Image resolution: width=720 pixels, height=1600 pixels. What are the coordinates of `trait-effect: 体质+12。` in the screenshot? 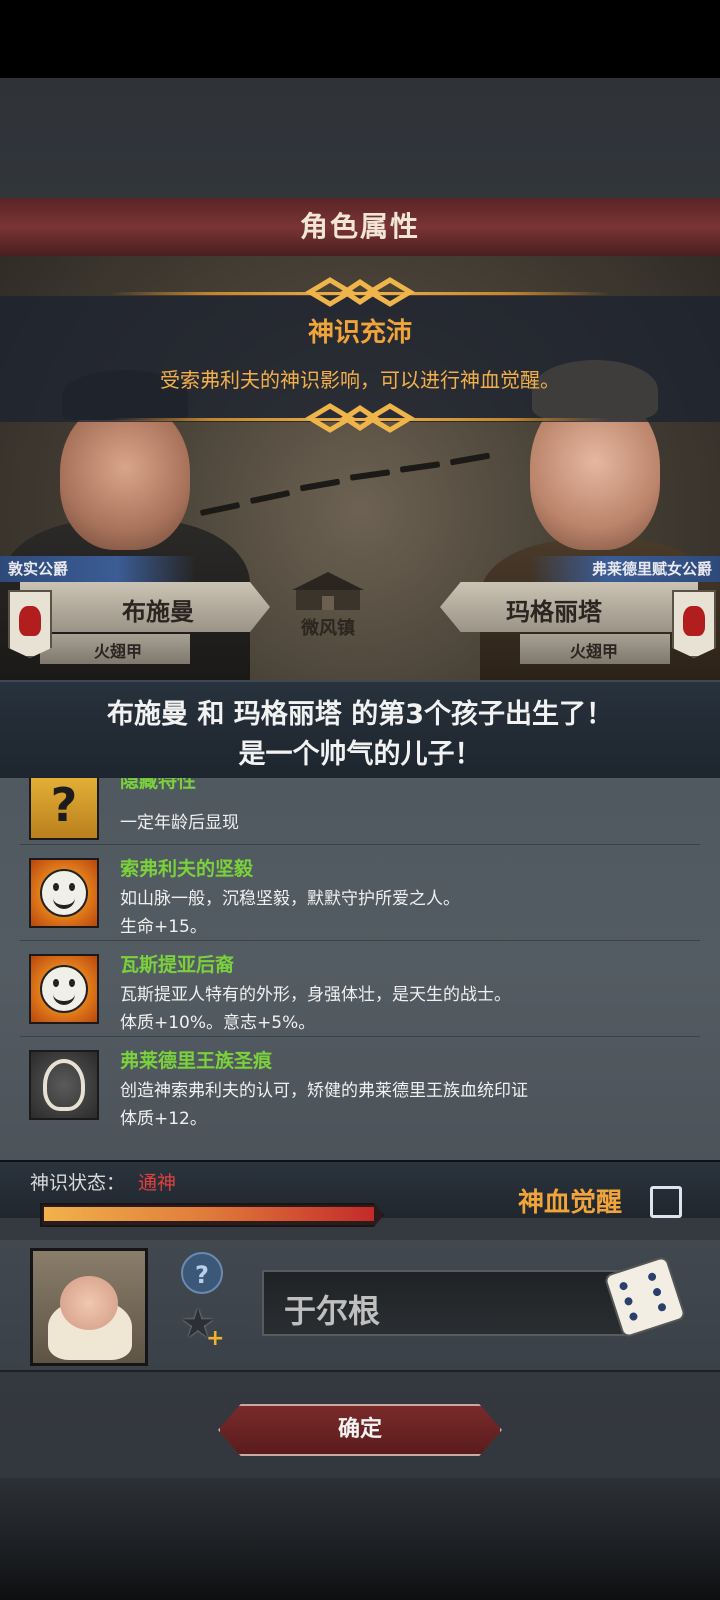 It's located at (163, 1119).